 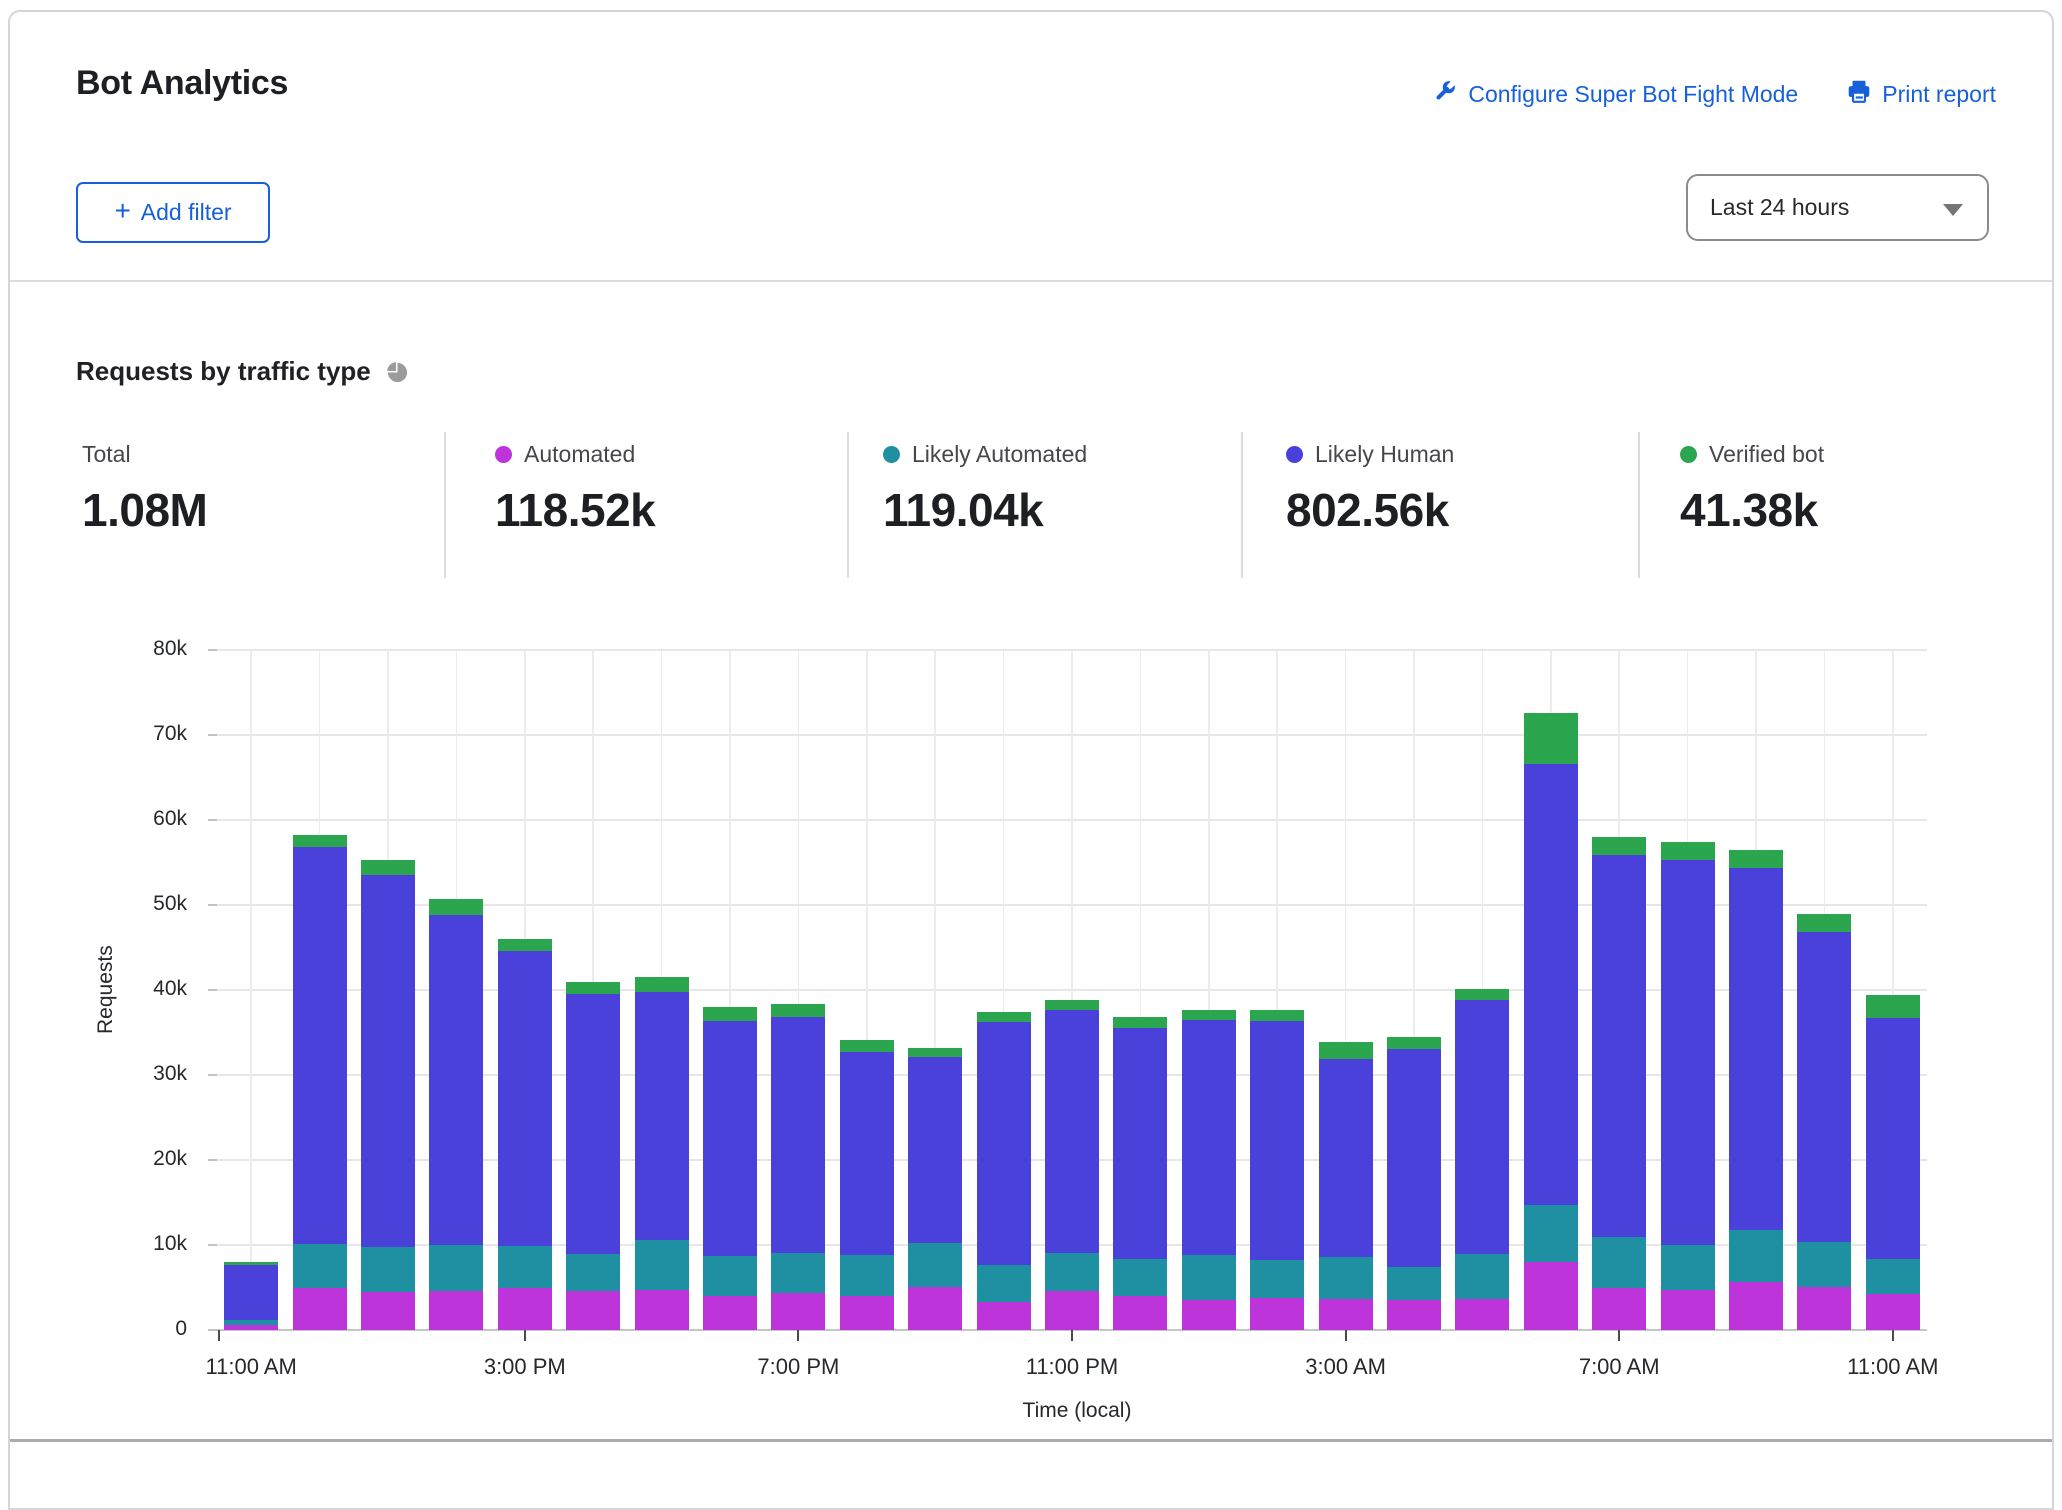 I want to click on x-tick-label: 7:00 AM, so click(x=1619, y=1366).